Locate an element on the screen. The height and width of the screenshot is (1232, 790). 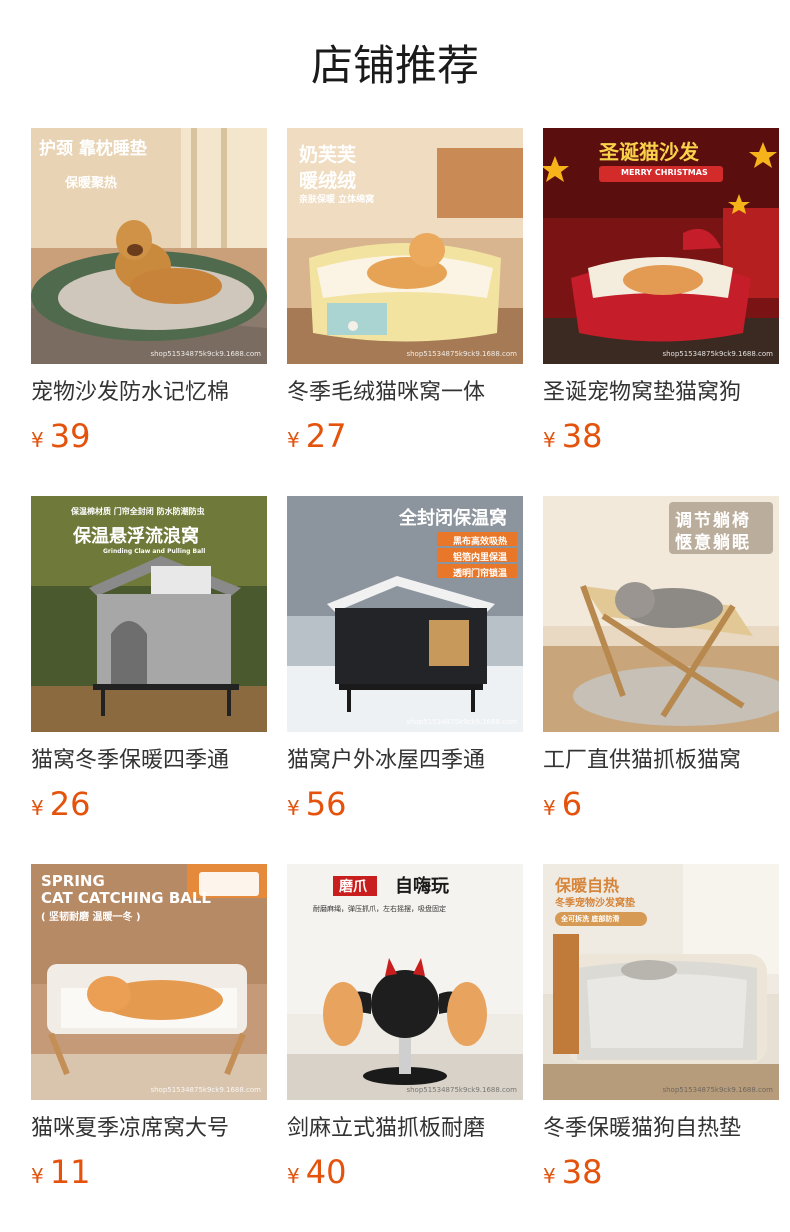
banner-text: MERRY CHRISTMAS is located at coordinates (664, 172).